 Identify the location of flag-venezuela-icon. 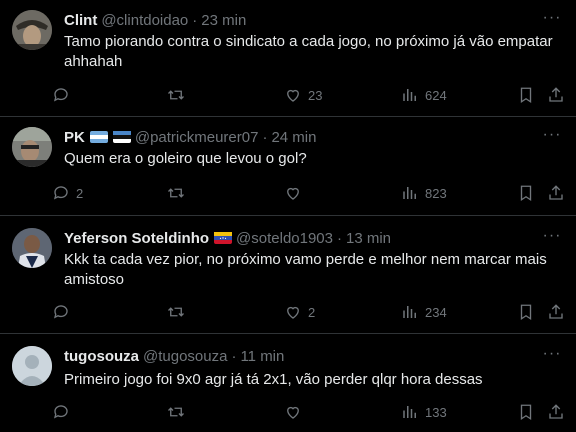
(223, 238).